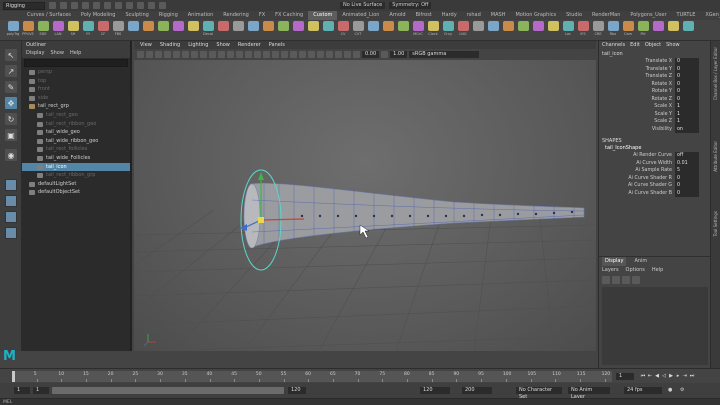 This screenshot has width=720, height=405. I want to click on open-scene-icon, so click(63, 5).